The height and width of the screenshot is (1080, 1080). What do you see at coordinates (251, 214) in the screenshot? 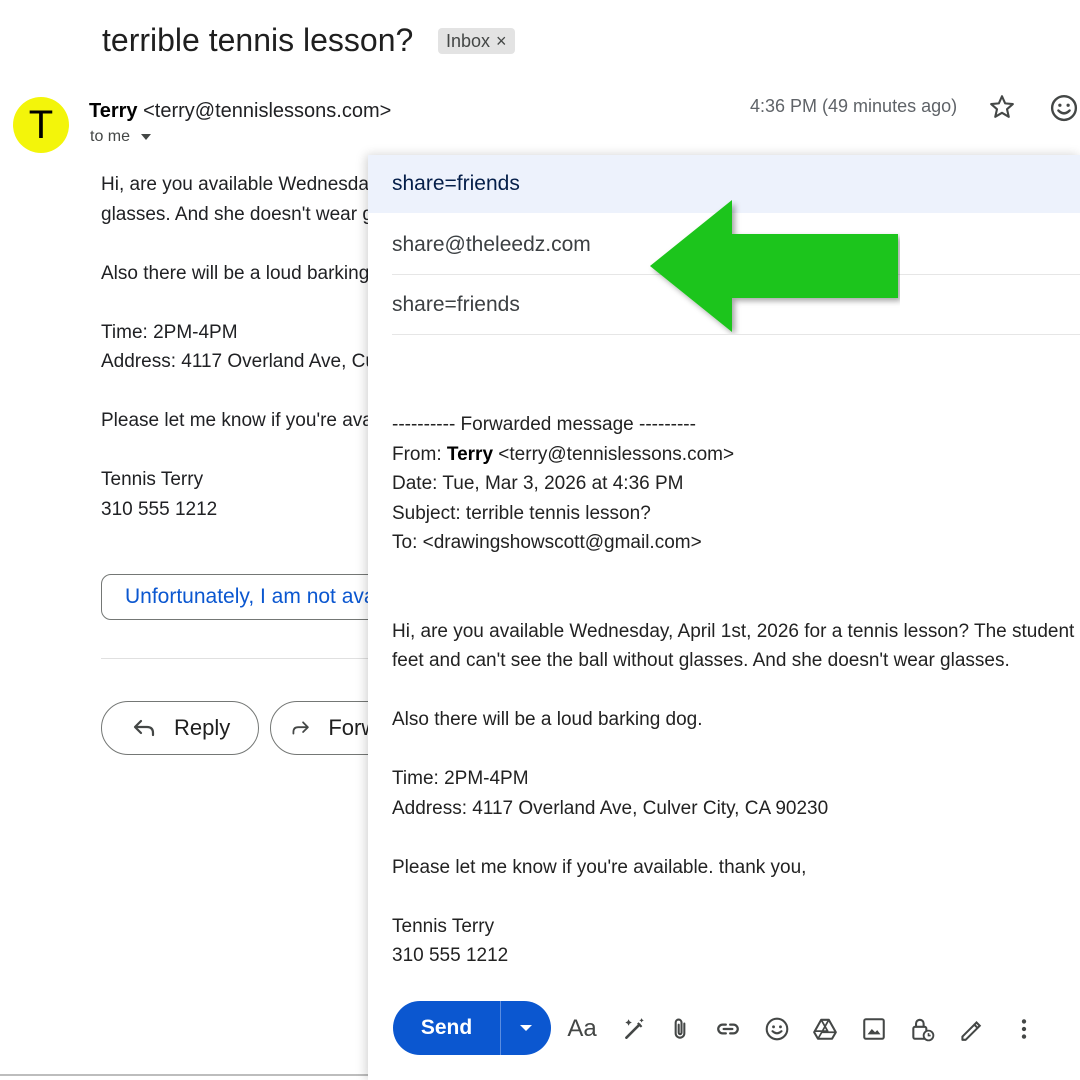
I see `body-line: glasses. And she doesn't wear glasses.` at bounding box center [251, 214].